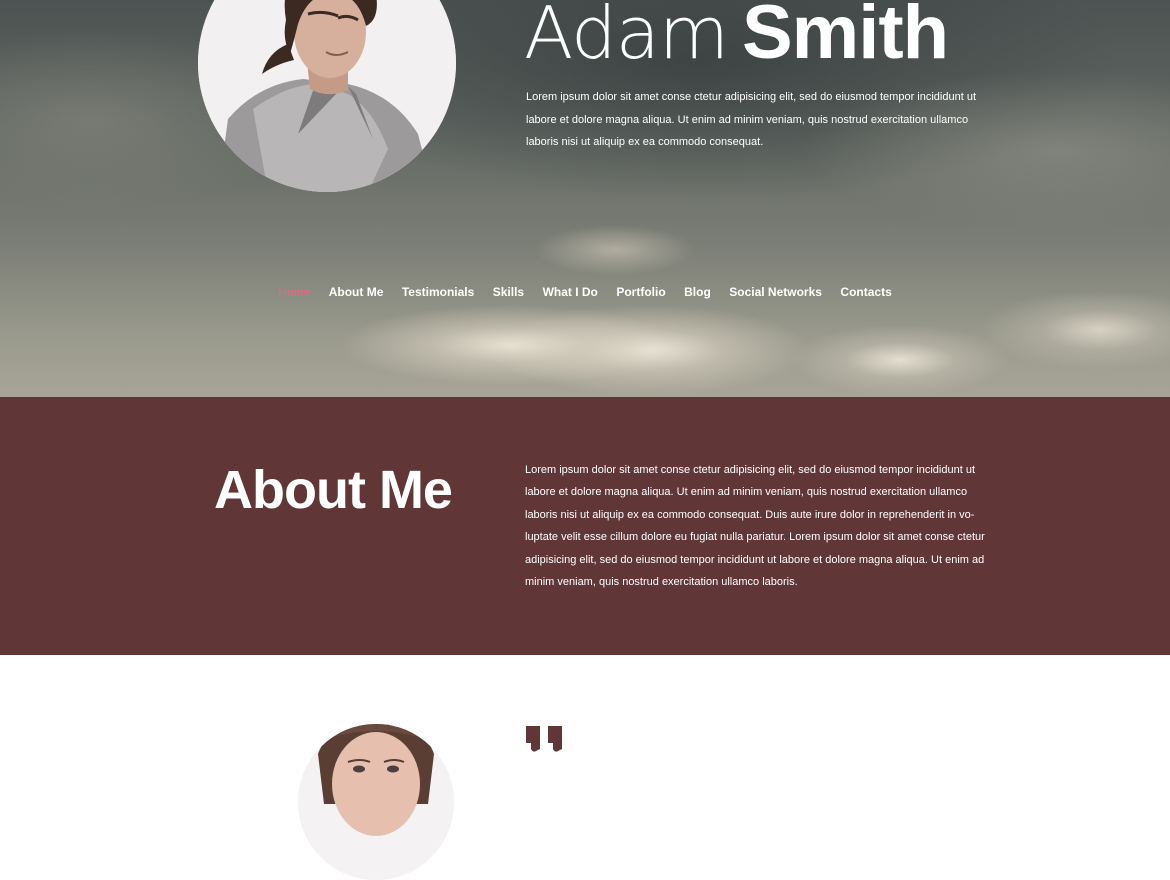 Image resolution: width=1170 pixels, height=880 pixels. Describe the element at coordinates (626, 37) in the screenshot. I see `hero-first-name: Adam` at that location.